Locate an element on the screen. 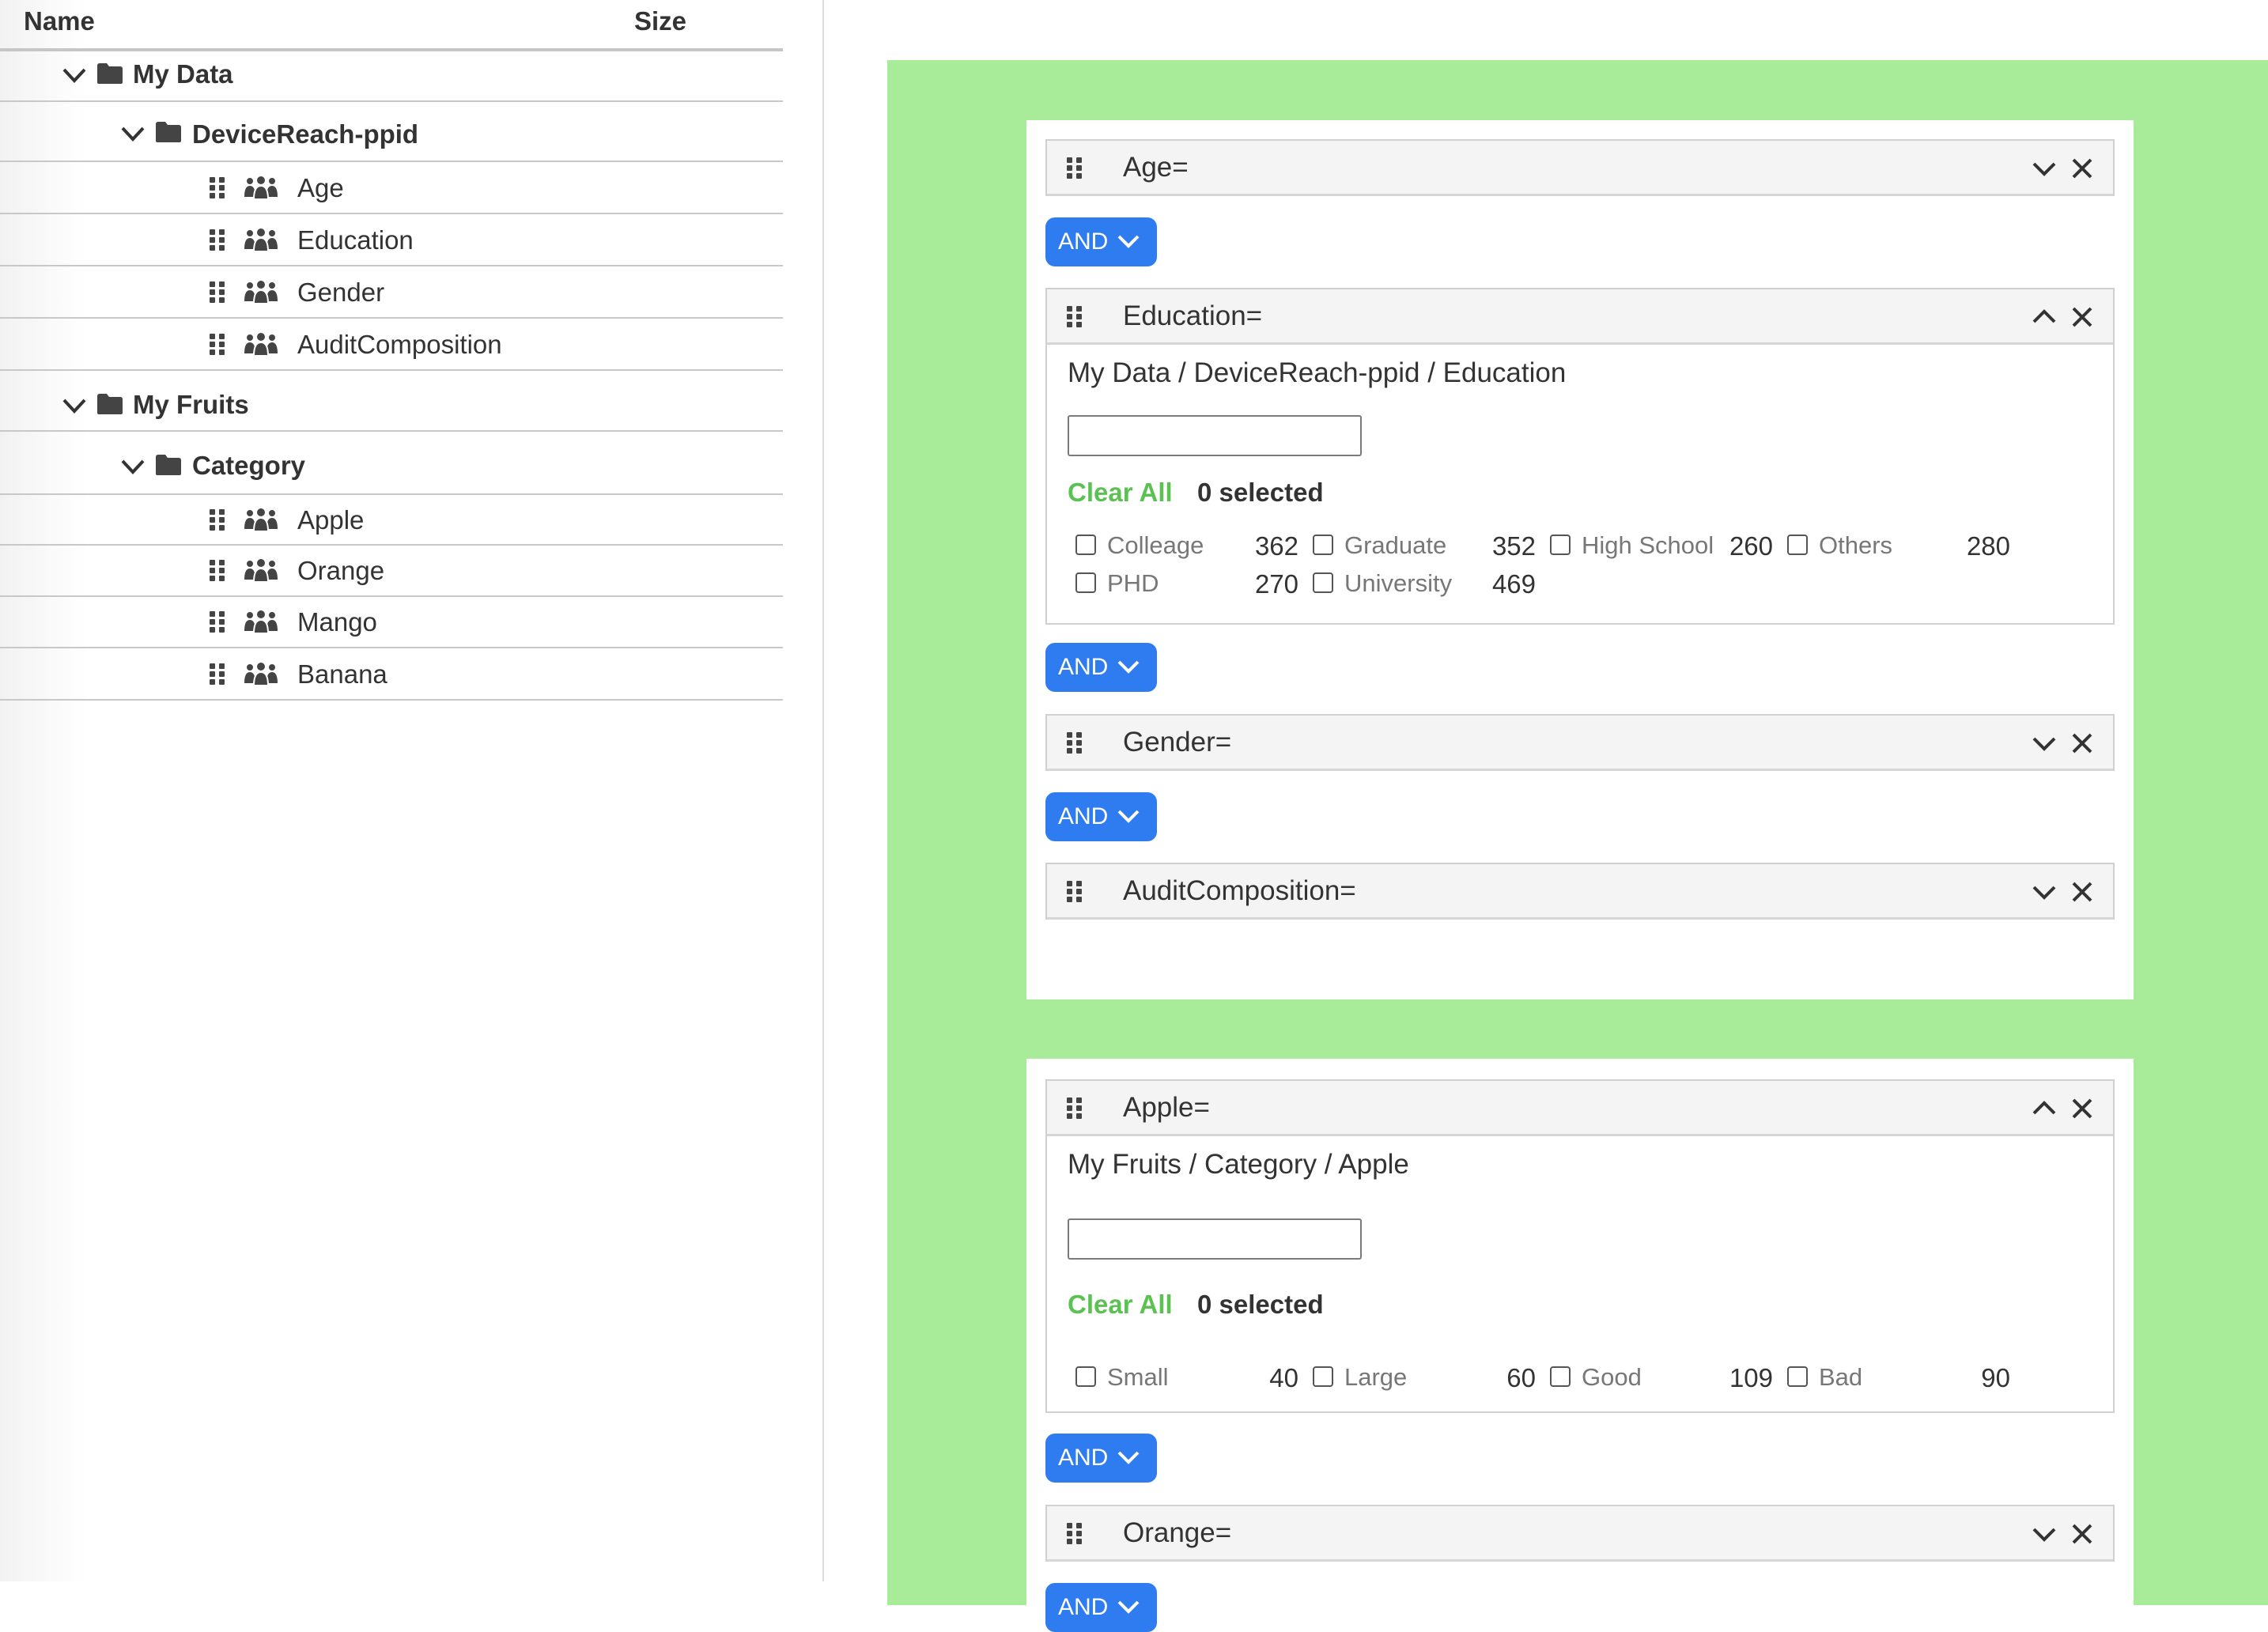  filter-header: Age= is located at coordinates (1580, 168).